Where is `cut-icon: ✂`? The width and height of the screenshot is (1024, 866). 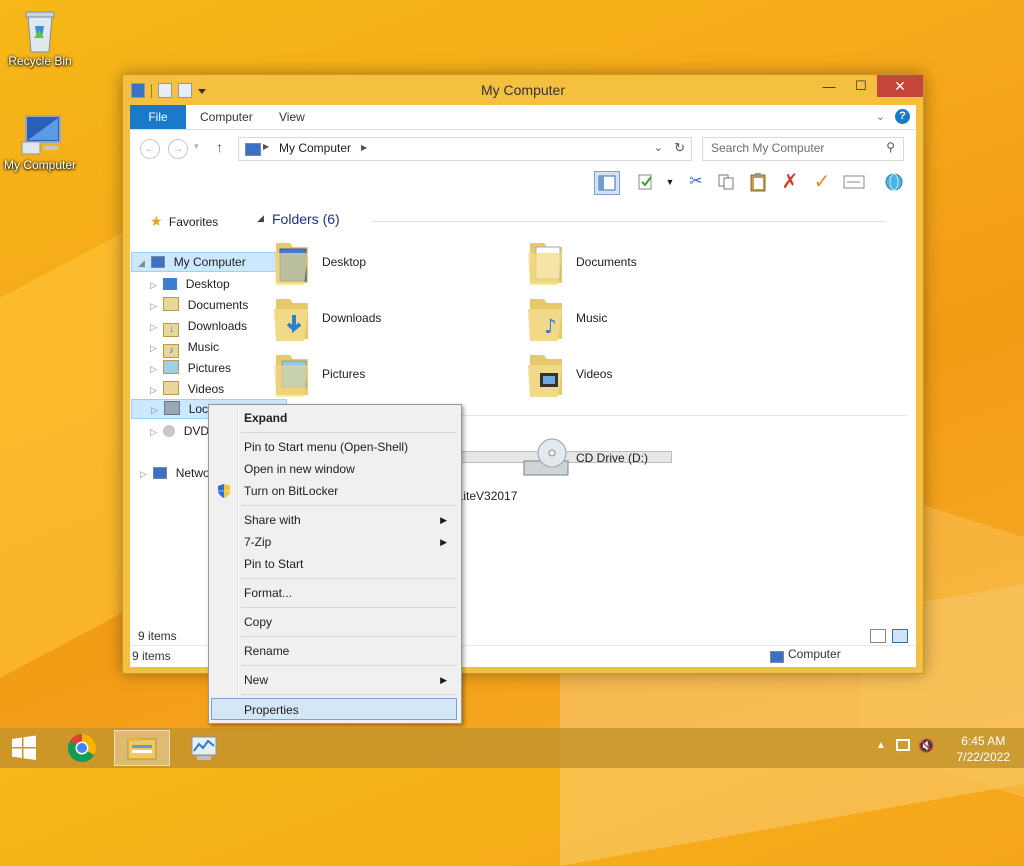 cut-icon: ✂ is located at coordinates (696, 182).